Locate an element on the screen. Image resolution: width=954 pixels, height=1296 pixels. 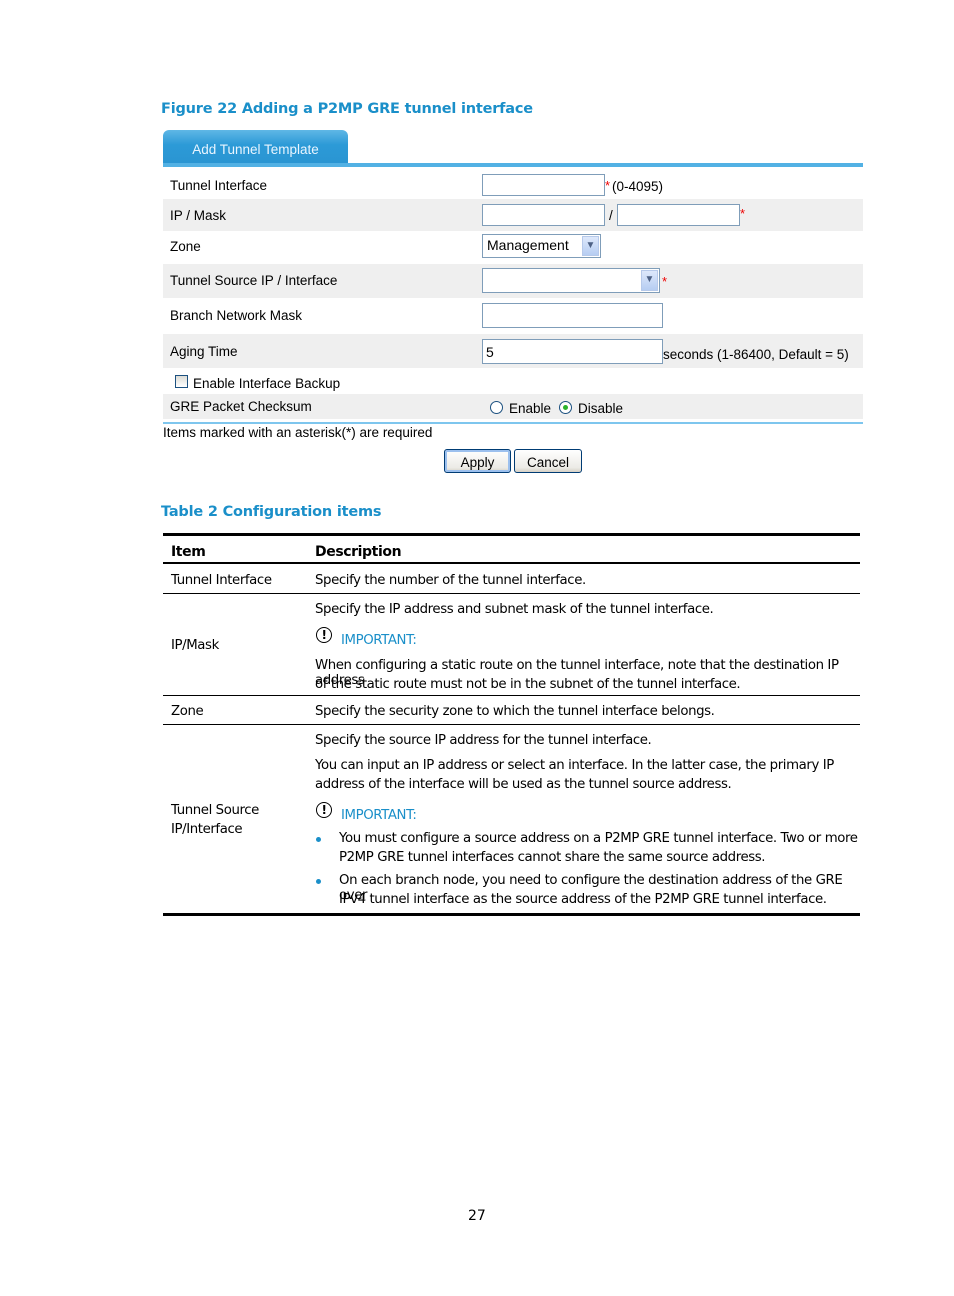
tab-add-tunnel-template: Add Tunnel Template is located at coordinates (255, 146).